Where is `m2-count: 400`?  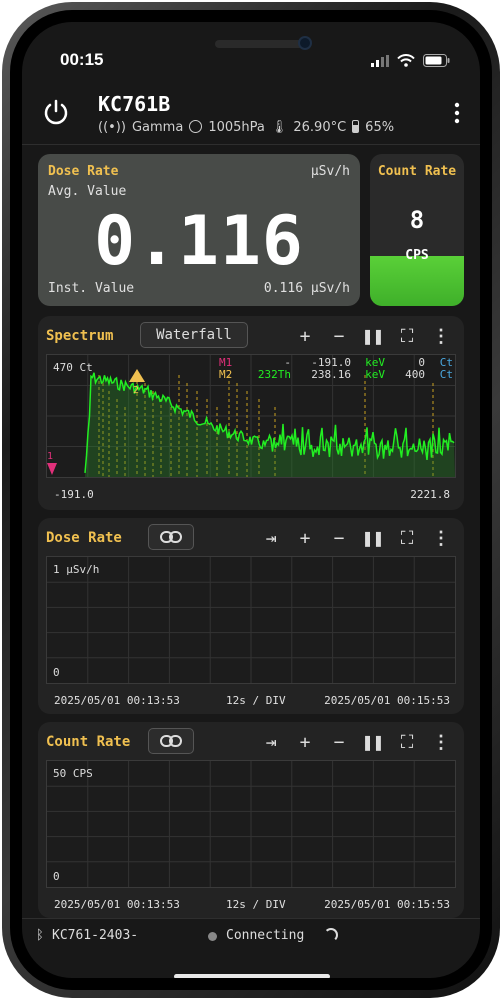 m2-count: 400 is located at coordinates (415, 374).